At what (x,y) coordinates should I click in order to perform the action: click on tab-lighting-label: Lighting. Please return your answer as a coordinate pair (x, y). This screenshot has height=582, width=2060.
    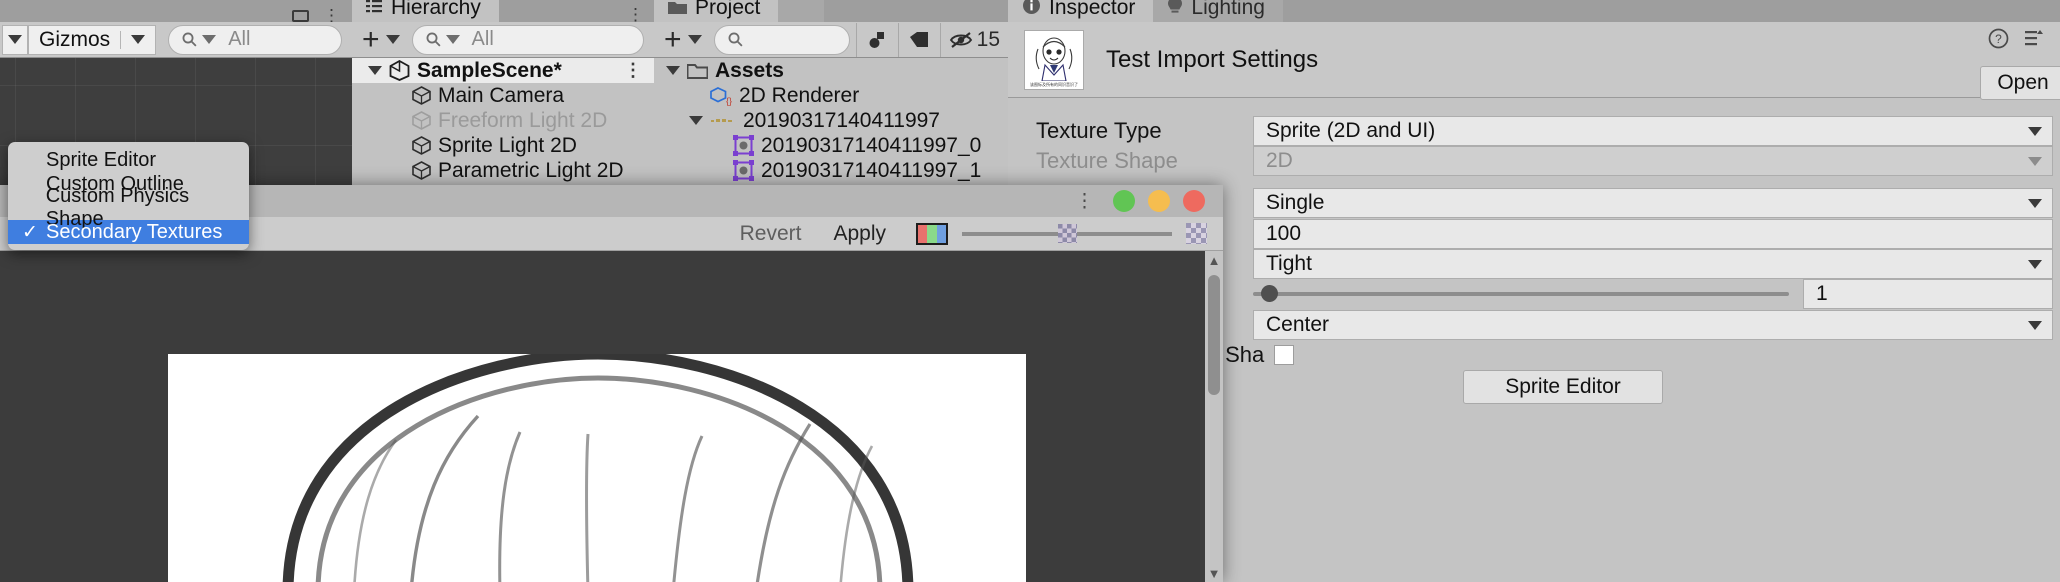
    Looking at the image, I should click on (1228, 9).